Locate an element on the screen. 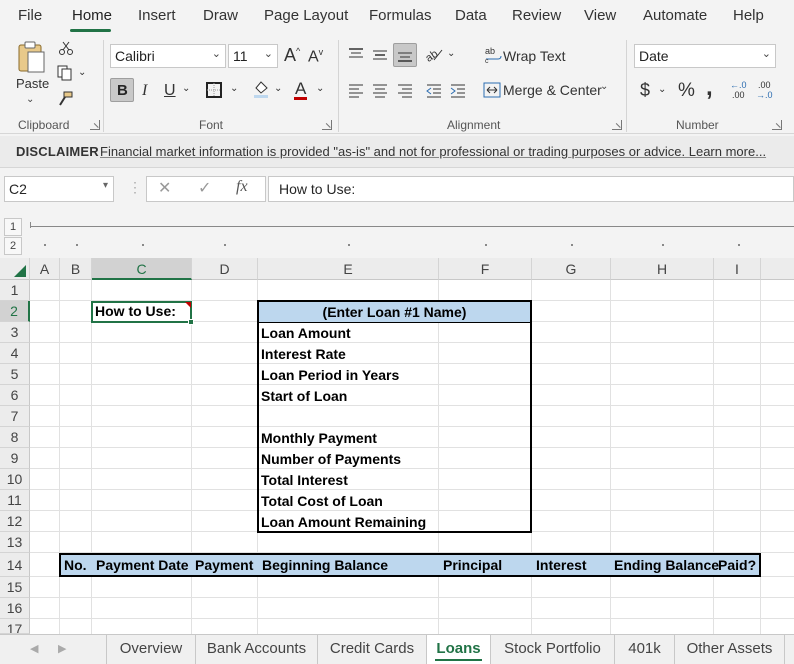  row-header-11: 11 is located at coordinates (15, 500).